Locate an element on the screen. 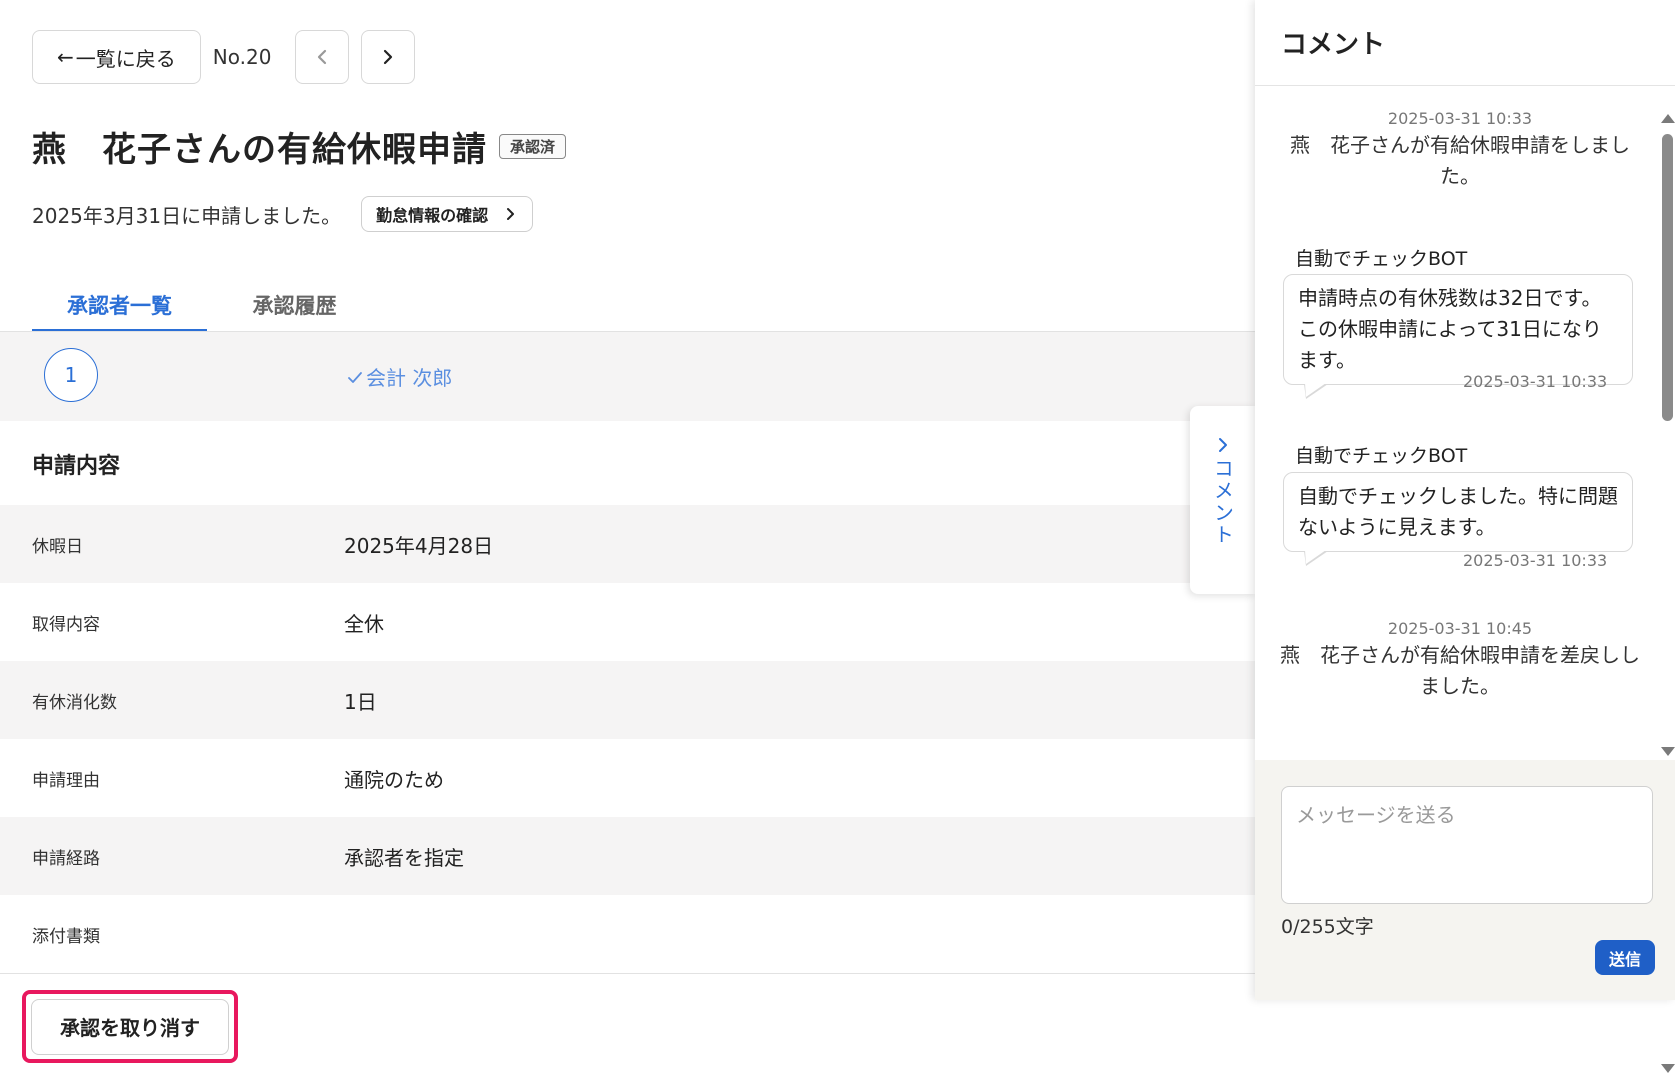 This screenshot has width=1675, height=1080. detail-value: 全休 is located at coordinates (364, 623).